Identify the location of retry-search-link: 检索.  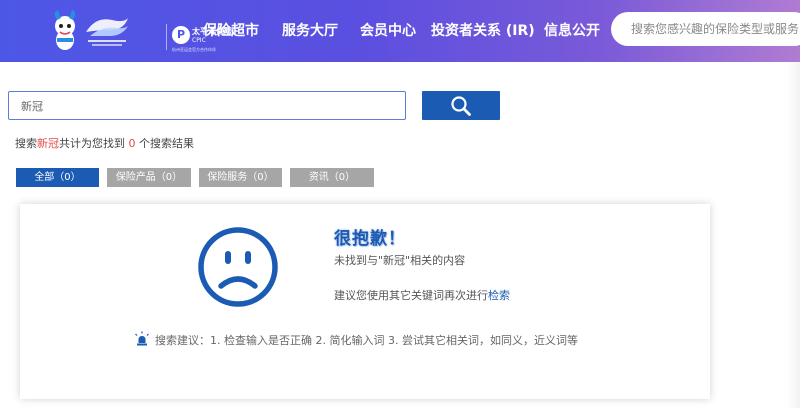
(499, 295).